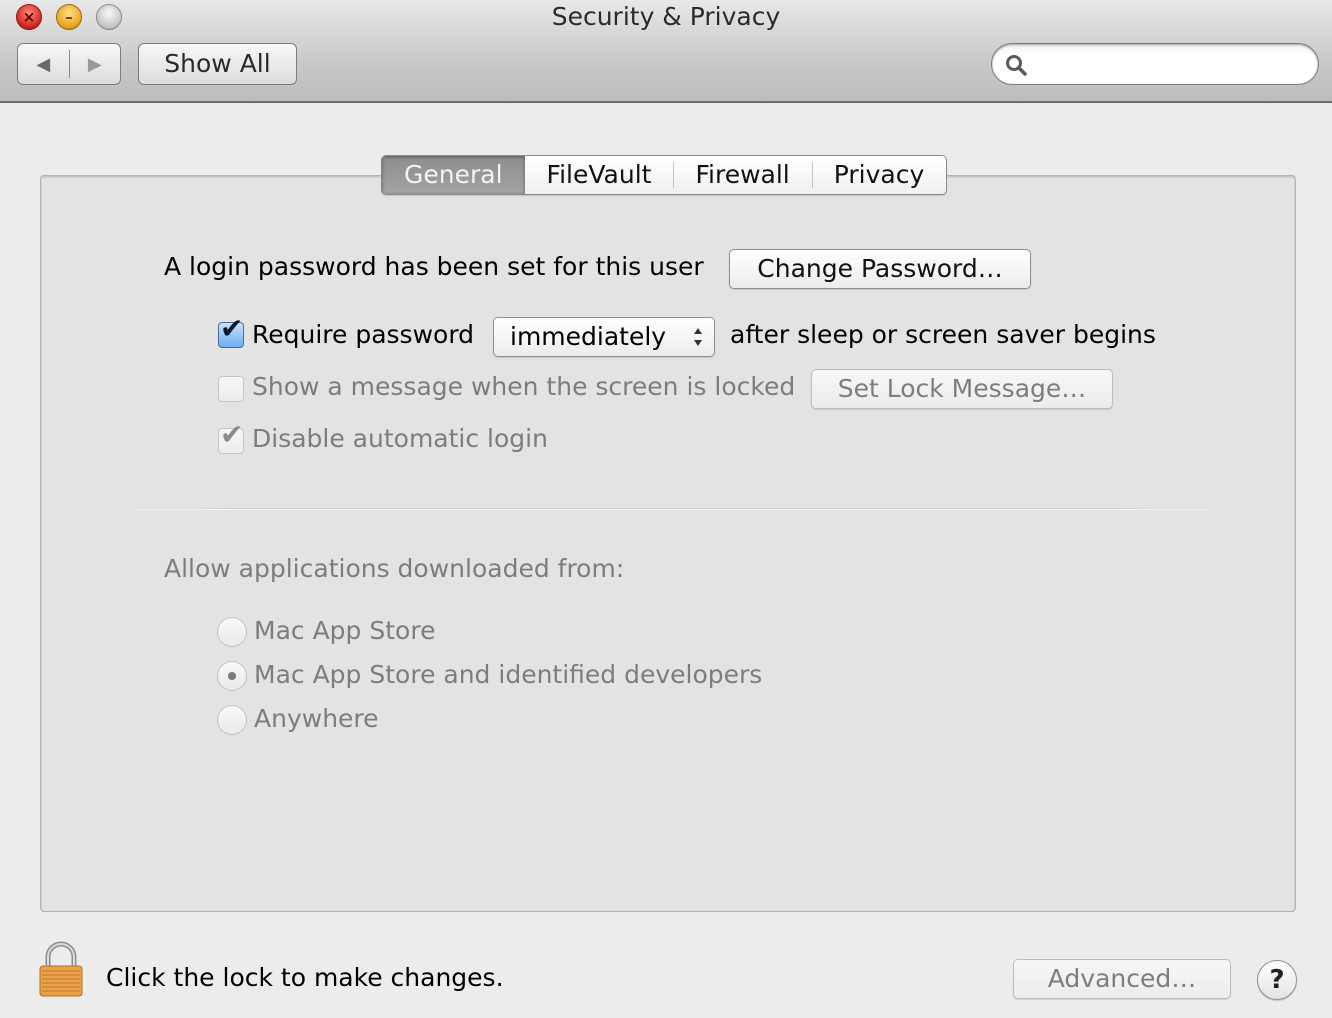  I want to click on radio-selected-dot, so click(232, 676).